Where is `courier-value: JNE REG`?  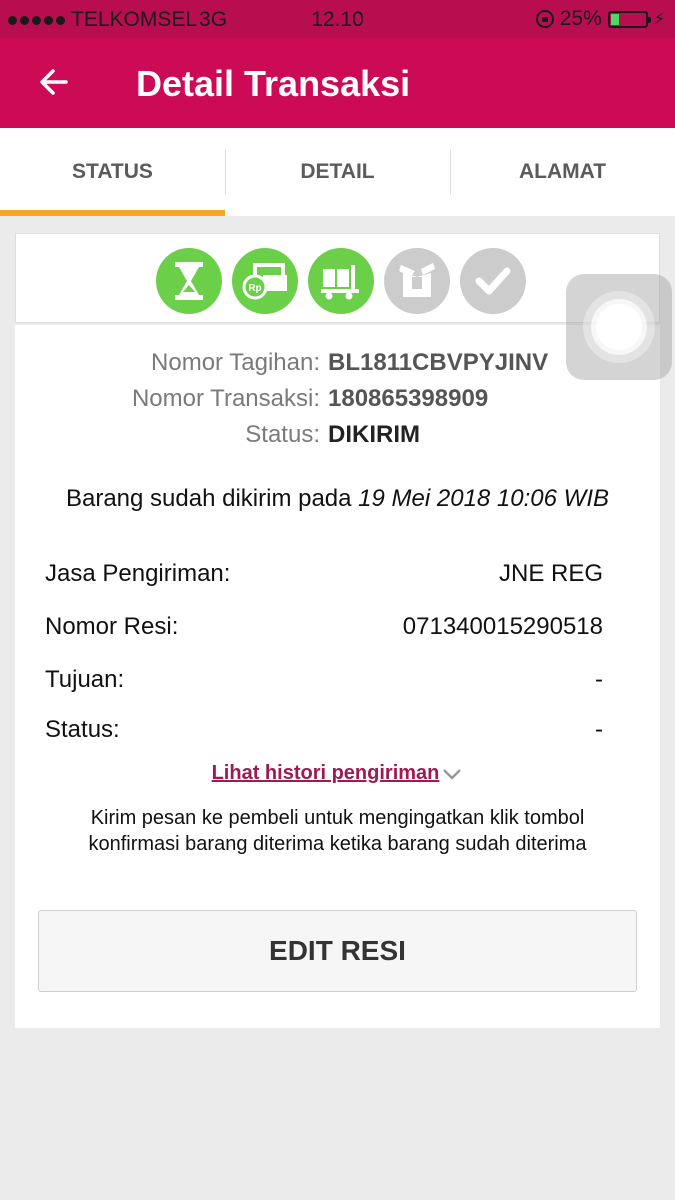
courier-value: JNE REG is located at coordinates (550, 573).